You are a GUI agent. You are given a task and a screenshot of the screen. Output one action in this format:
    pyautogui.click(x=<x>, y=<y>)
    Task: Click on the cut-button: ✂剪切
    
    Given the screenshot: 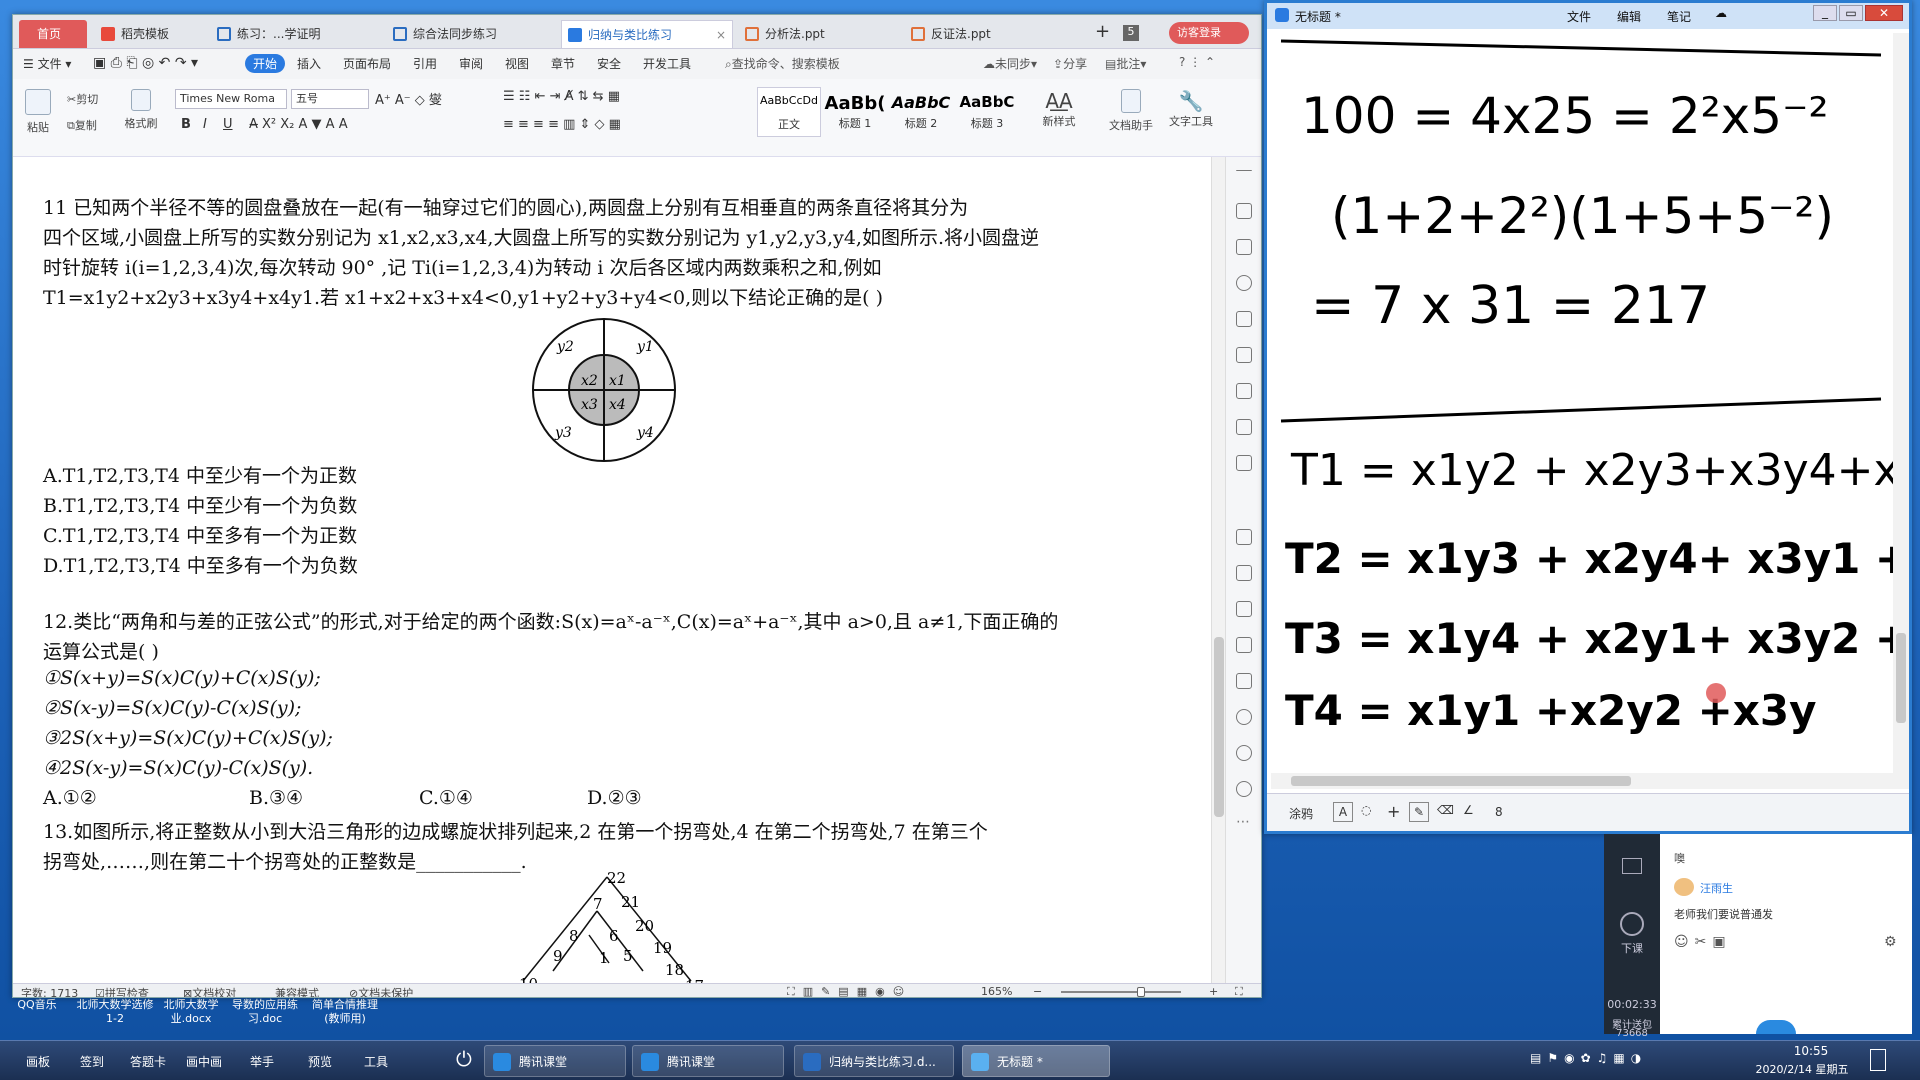 What is the action you would take?
    pyautogui.click(x=82, y=99)
    